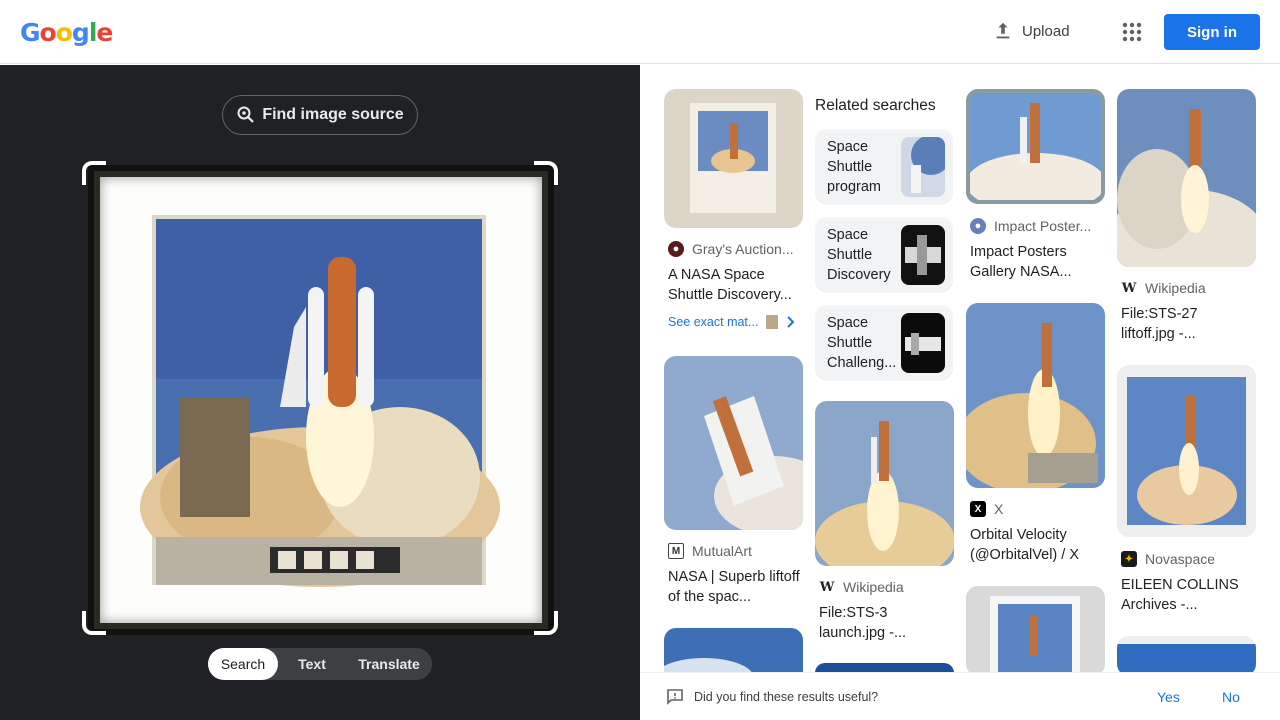 This screenshot has height=720, width=1280. I want to click on crop-handle-top-right, so click(546, 173).